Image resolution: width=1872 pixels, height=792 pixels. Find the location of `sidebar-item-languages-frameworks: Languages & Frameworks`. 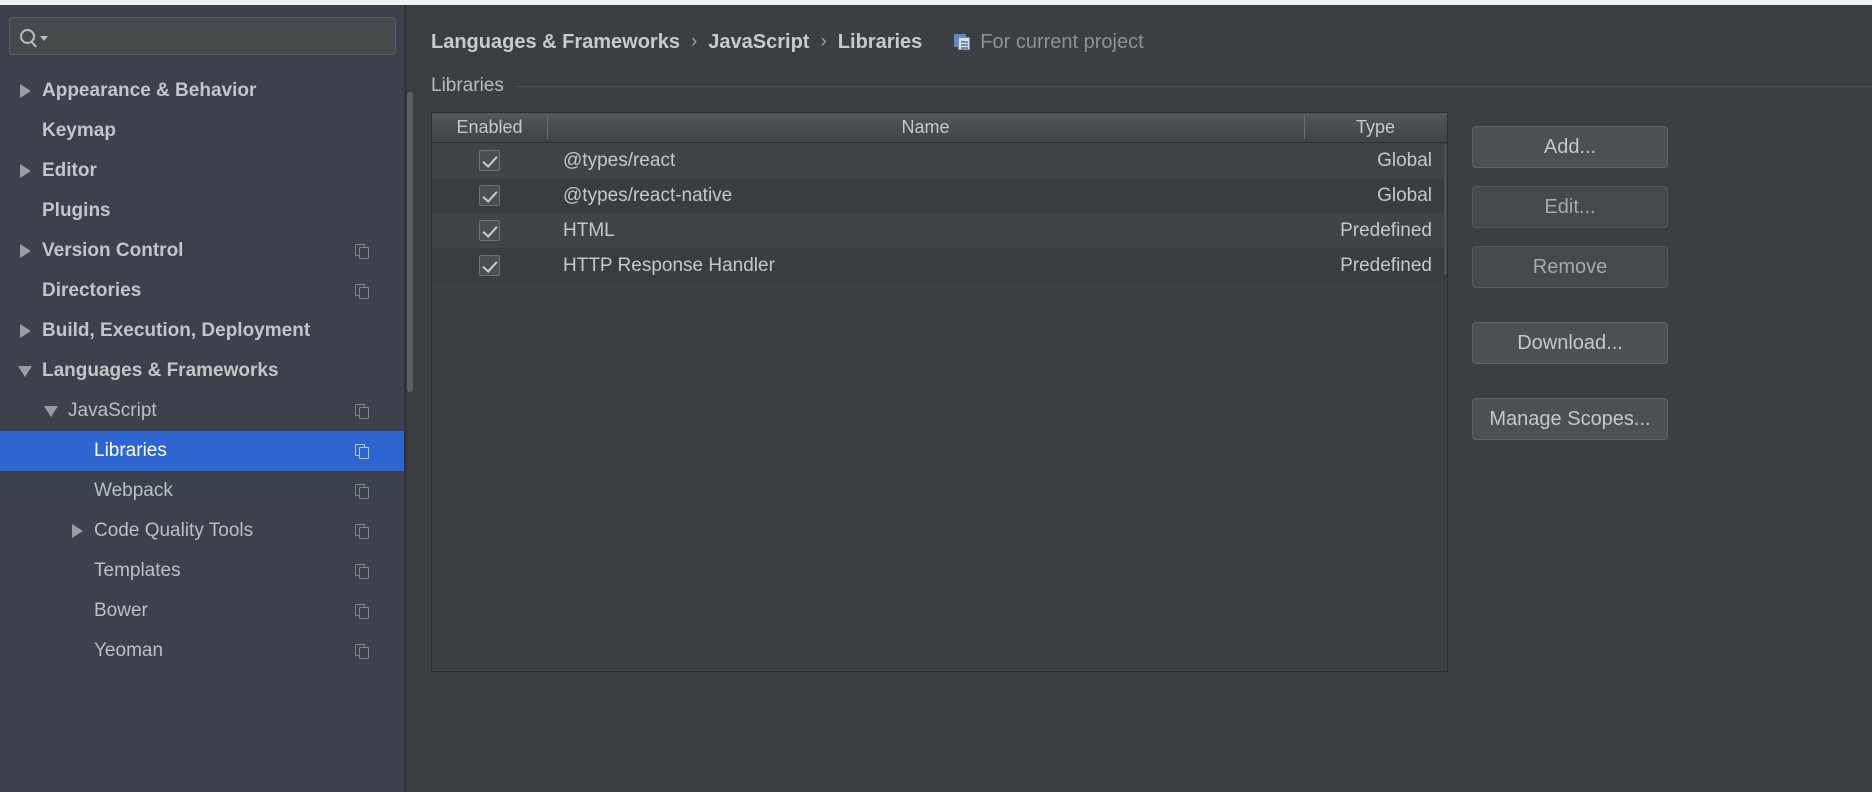

sidebar-item-languages-frameworks: Languages & Frameworks is located at coordinates (202, 371).